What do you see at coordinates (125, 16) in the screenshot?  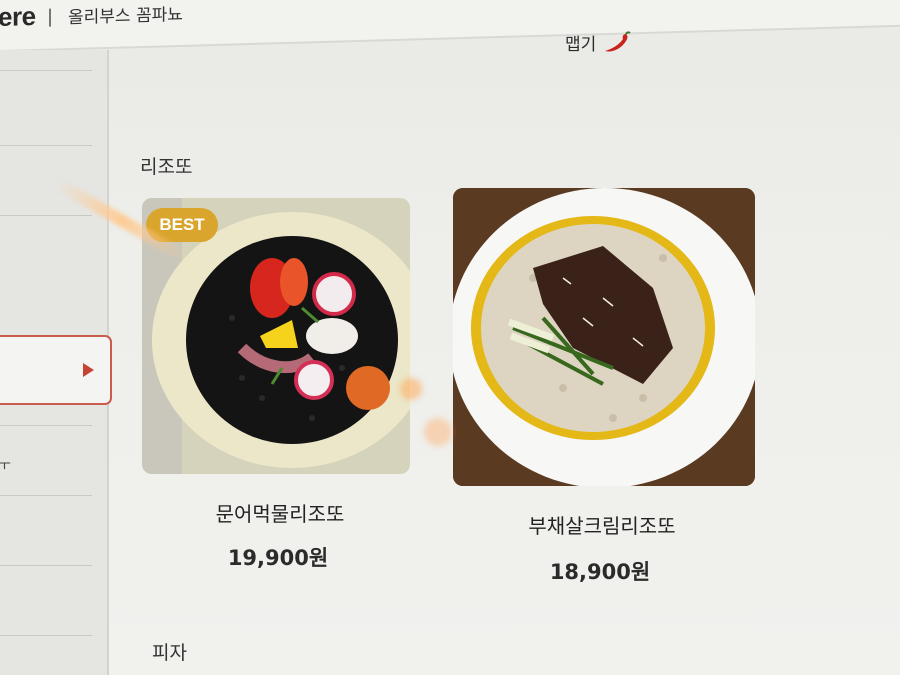 I see `store-name: 올리부스 꼼파뇨` at bounding box center [125, 16].